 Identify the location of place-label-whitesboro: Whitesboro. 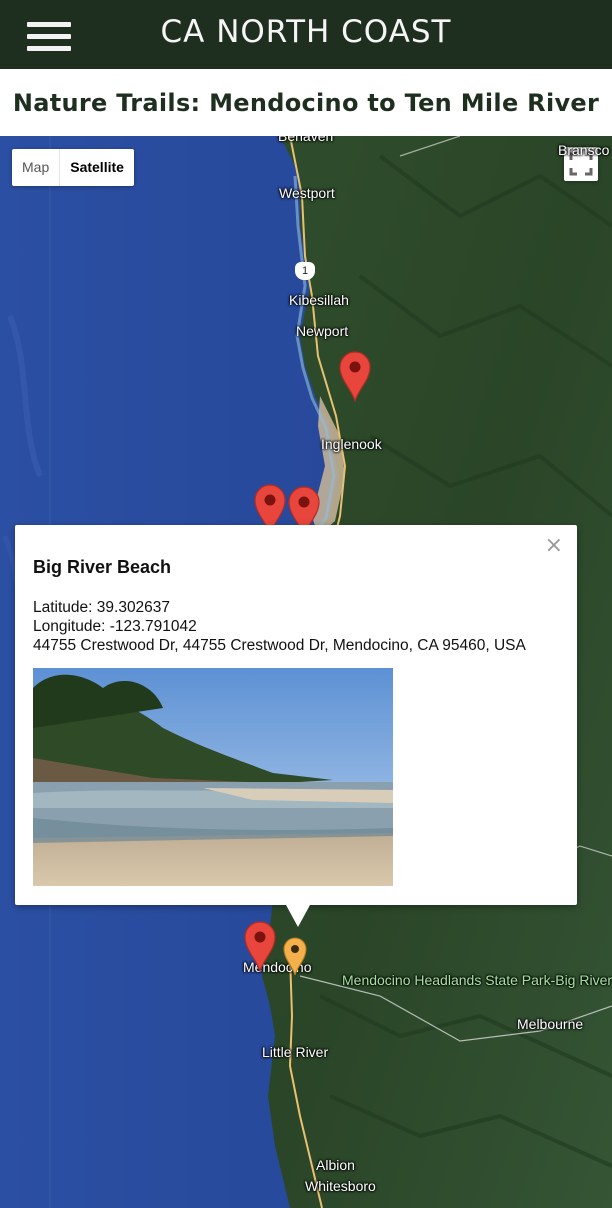
(340, 1186).